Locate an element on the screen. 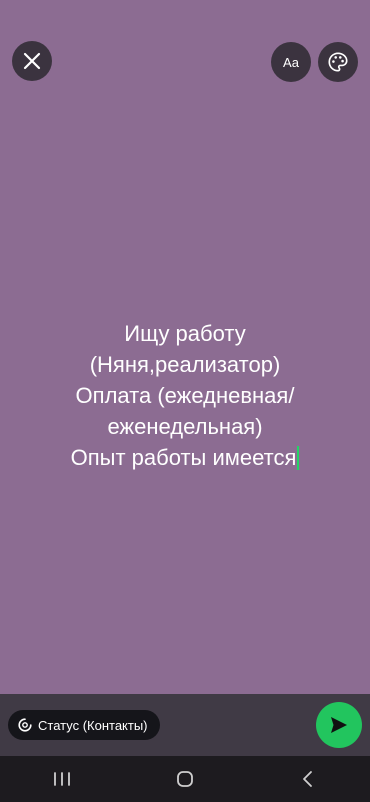 This screenshot has height=802, width=370. recents-icon is located at coordinates (61, 779).